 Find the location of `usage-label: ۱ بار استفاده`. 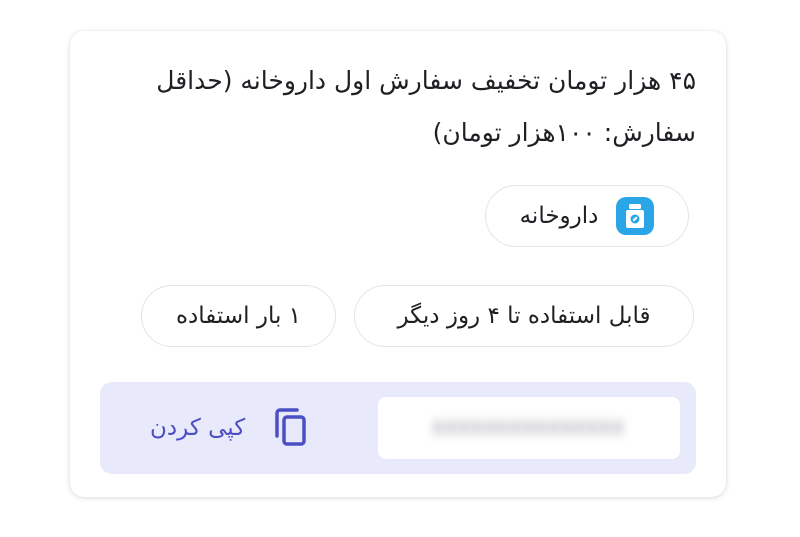

usage-label: ۱ بار استفاده is located at coordinates (238, 316).